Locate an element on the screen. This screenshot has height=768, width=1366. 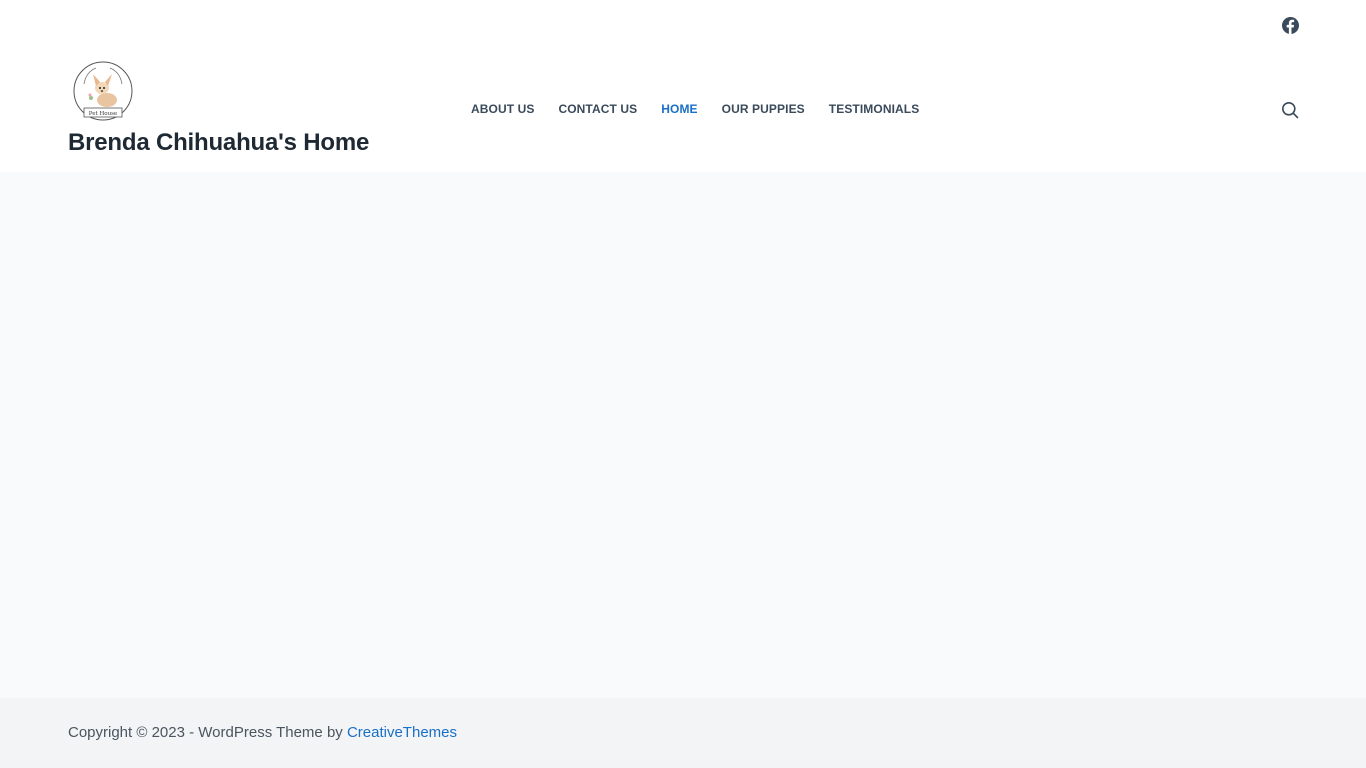
nav-item-home: HOME is located at coordinates (679, 109).